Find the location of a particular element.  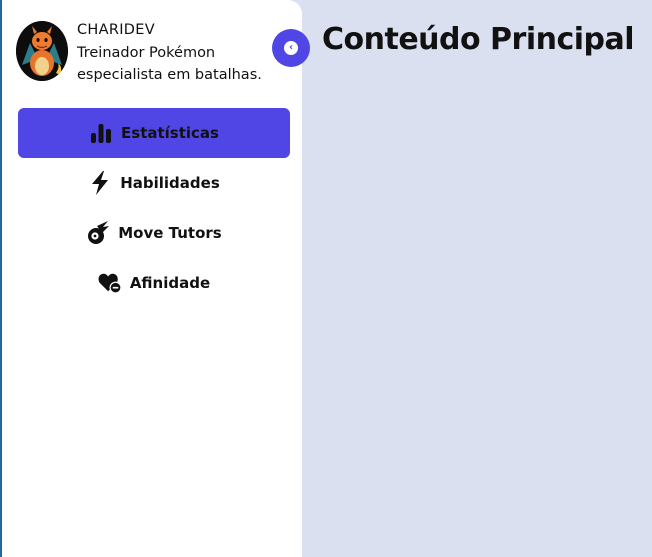

sidebar-item-label: Afinidade is located at coordinates (170, 283).